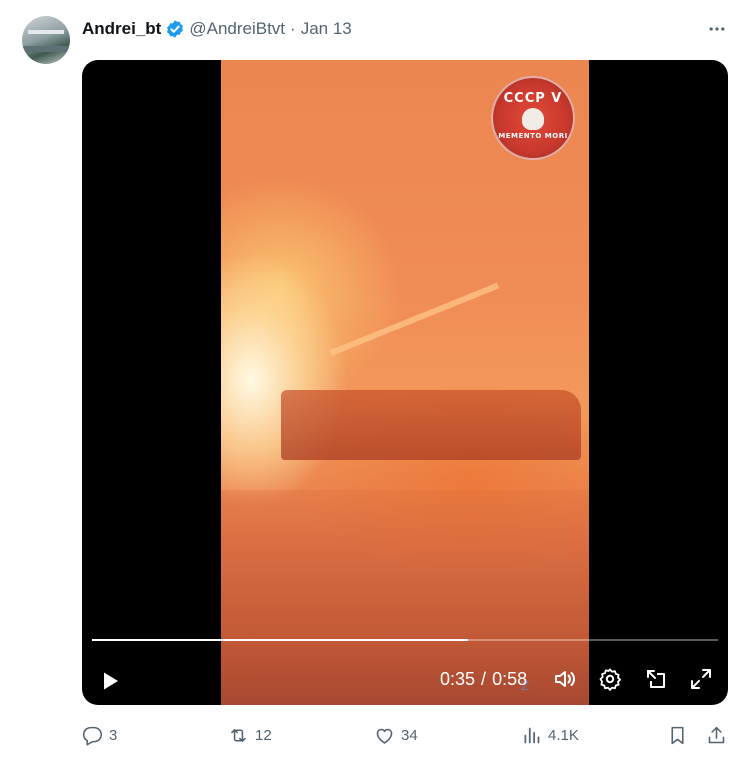  What do you see at coordinates (563, 735) in the screenshot?
I see `view-count: 4.1K` at bounding box center [563, 735].